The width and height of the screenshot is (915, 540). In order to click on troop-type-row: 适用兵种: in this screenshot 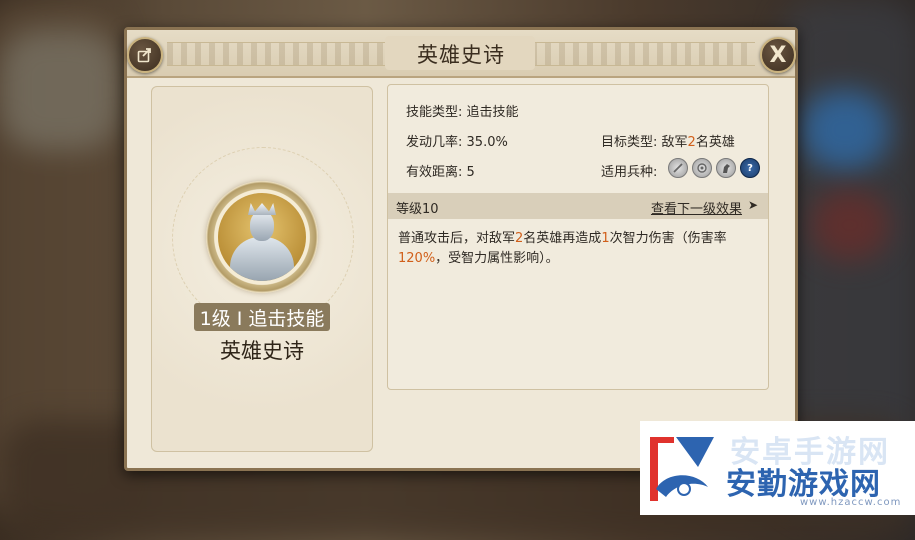, I will do `click(629, 170)`.